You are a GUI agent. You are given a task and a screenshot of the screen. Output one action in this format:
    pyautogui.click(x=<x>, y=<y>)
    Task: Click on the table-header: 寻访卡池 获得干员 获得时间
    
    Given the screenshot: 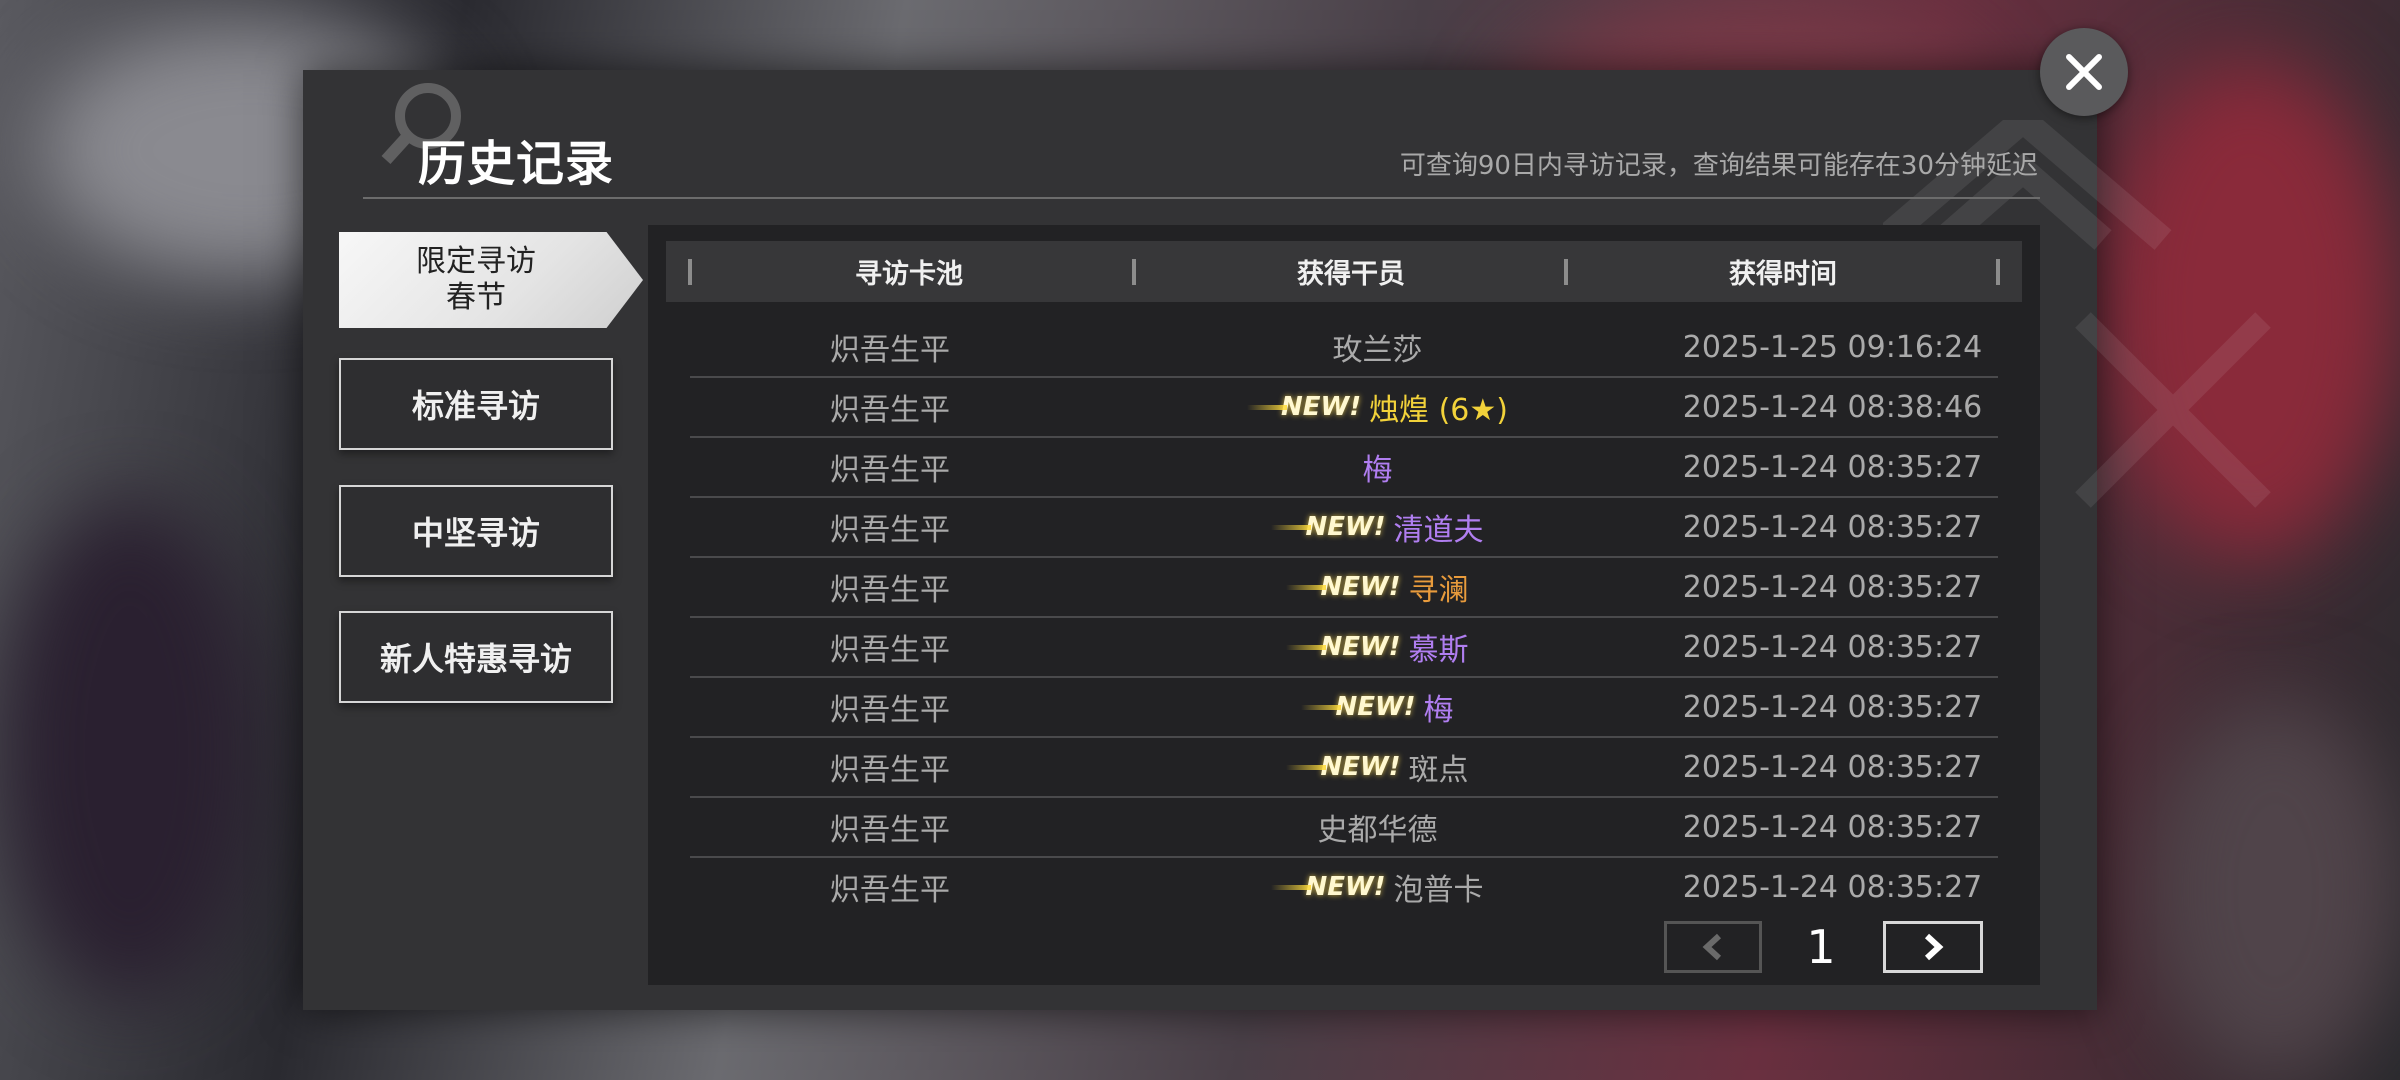 What is the action you would take?
    pyautogui.click(x=1344, y=271)
    